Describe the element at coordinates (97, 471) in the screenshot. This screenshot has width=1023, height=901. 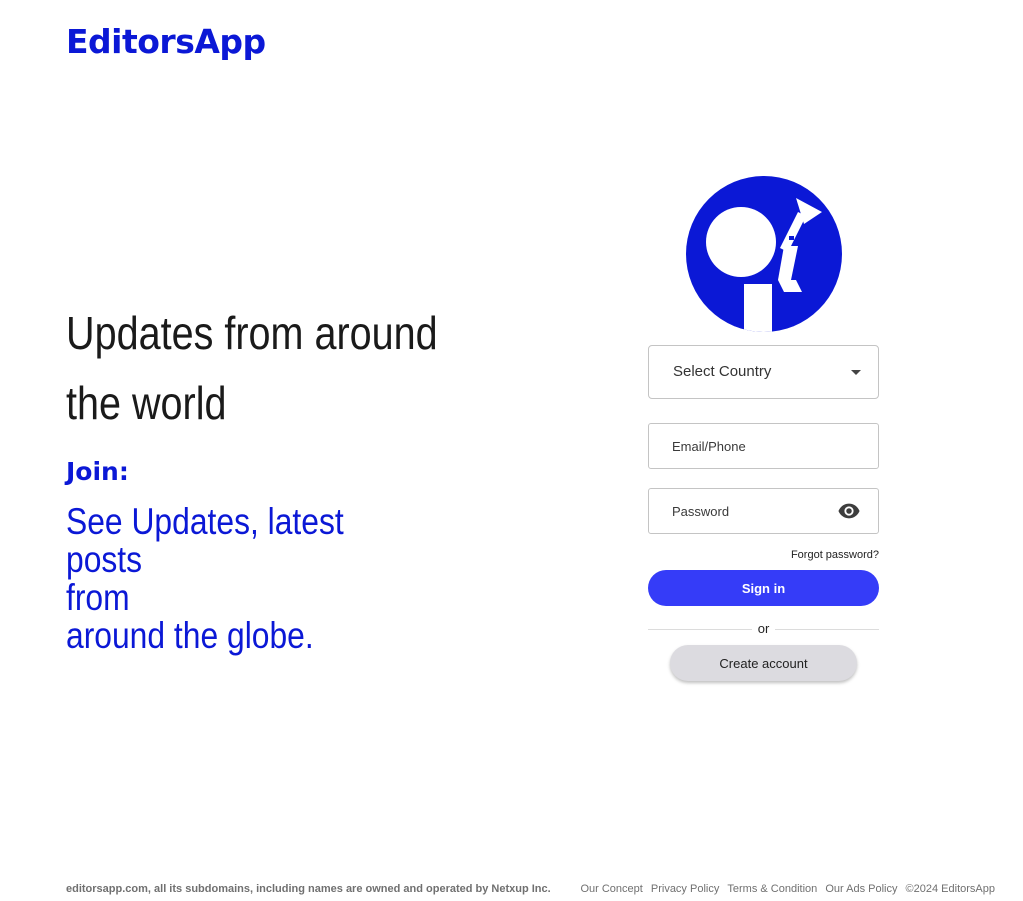
I see `join-label: Join:` at that location.